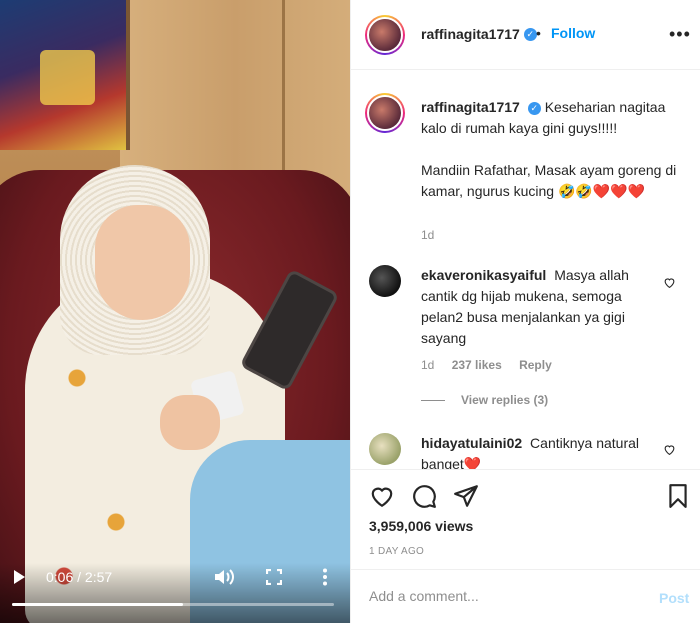 The height and width of the screenshot is (623, 700). What do you see at coordinates (680, 34) in the screenshot?
I see `more-options-icon: •••` at bounding box center [680, 34].